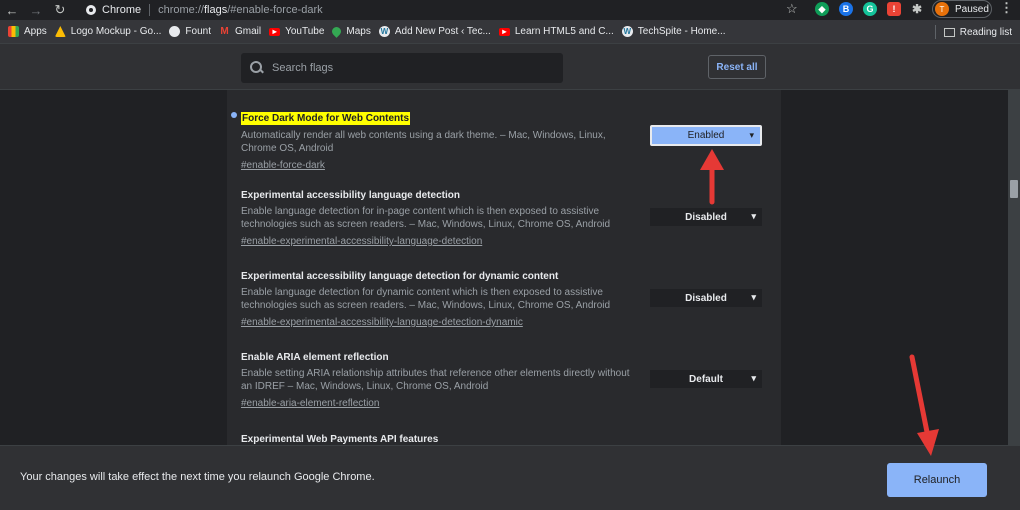 This screenshot has height=510, width=1020. I want to click on drive-icon, so click(60, 31).